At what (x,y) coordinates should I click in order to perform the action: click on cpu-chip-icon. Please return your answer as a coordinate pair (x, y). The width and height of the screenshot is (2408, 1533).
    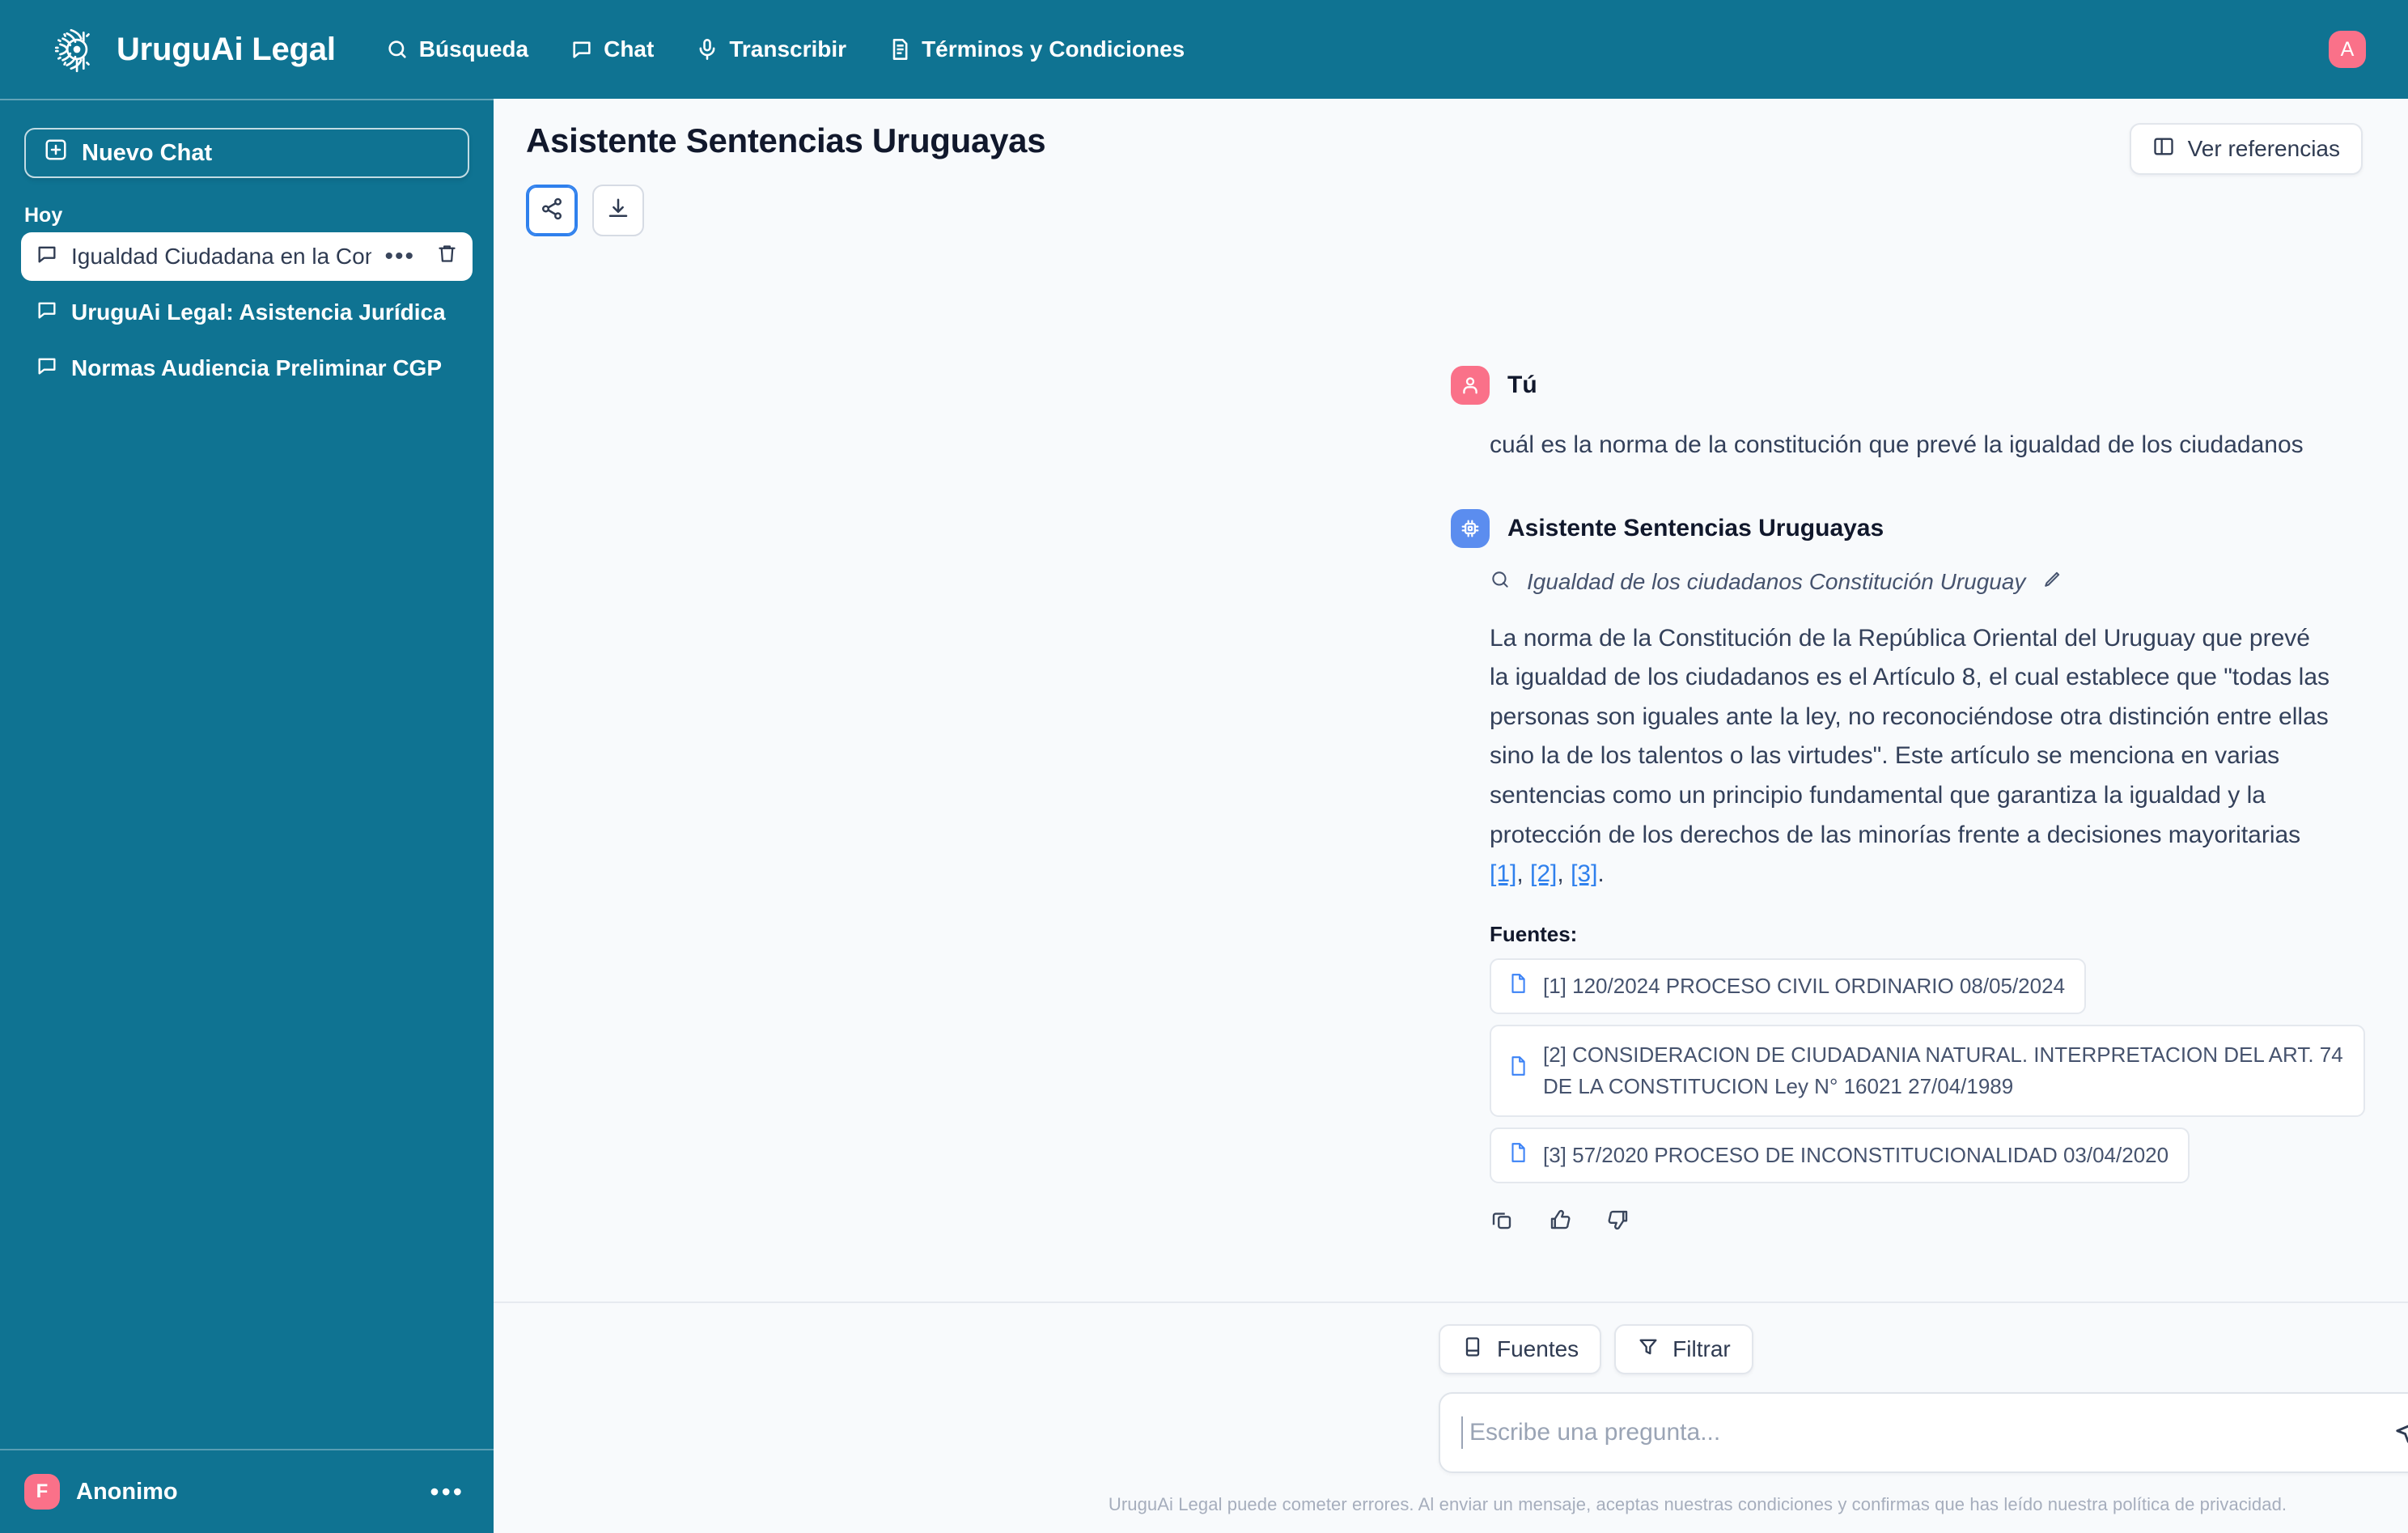
    Looking at the image, I should click on (1470, 528).